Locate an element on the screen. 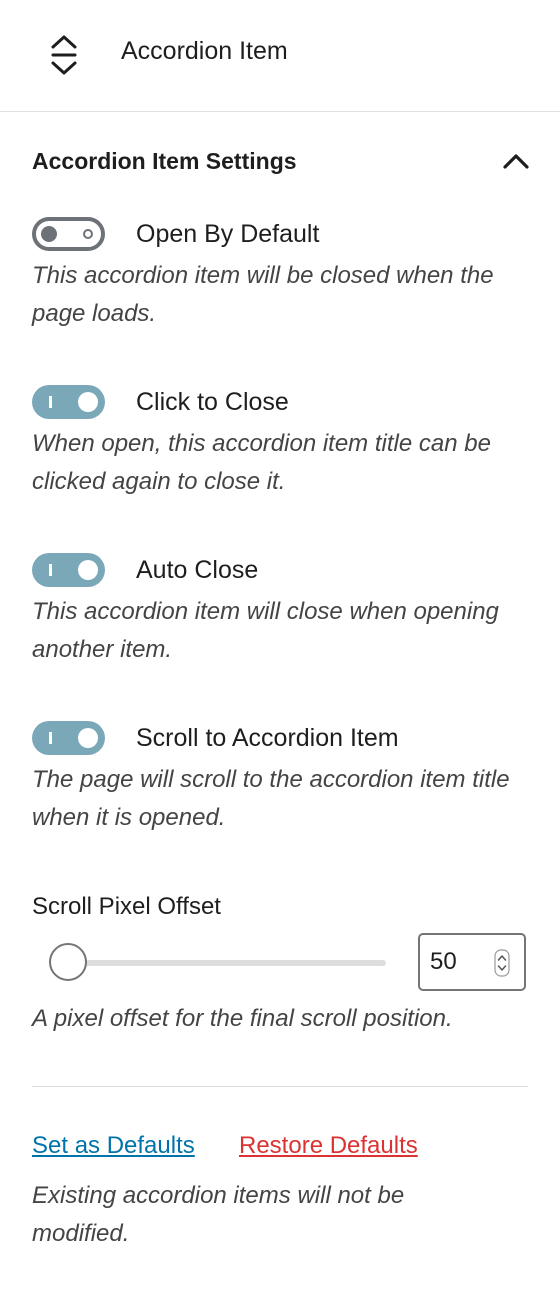  restore-defaults-link: Restore Defaults is located at coordinates (328, 1146).